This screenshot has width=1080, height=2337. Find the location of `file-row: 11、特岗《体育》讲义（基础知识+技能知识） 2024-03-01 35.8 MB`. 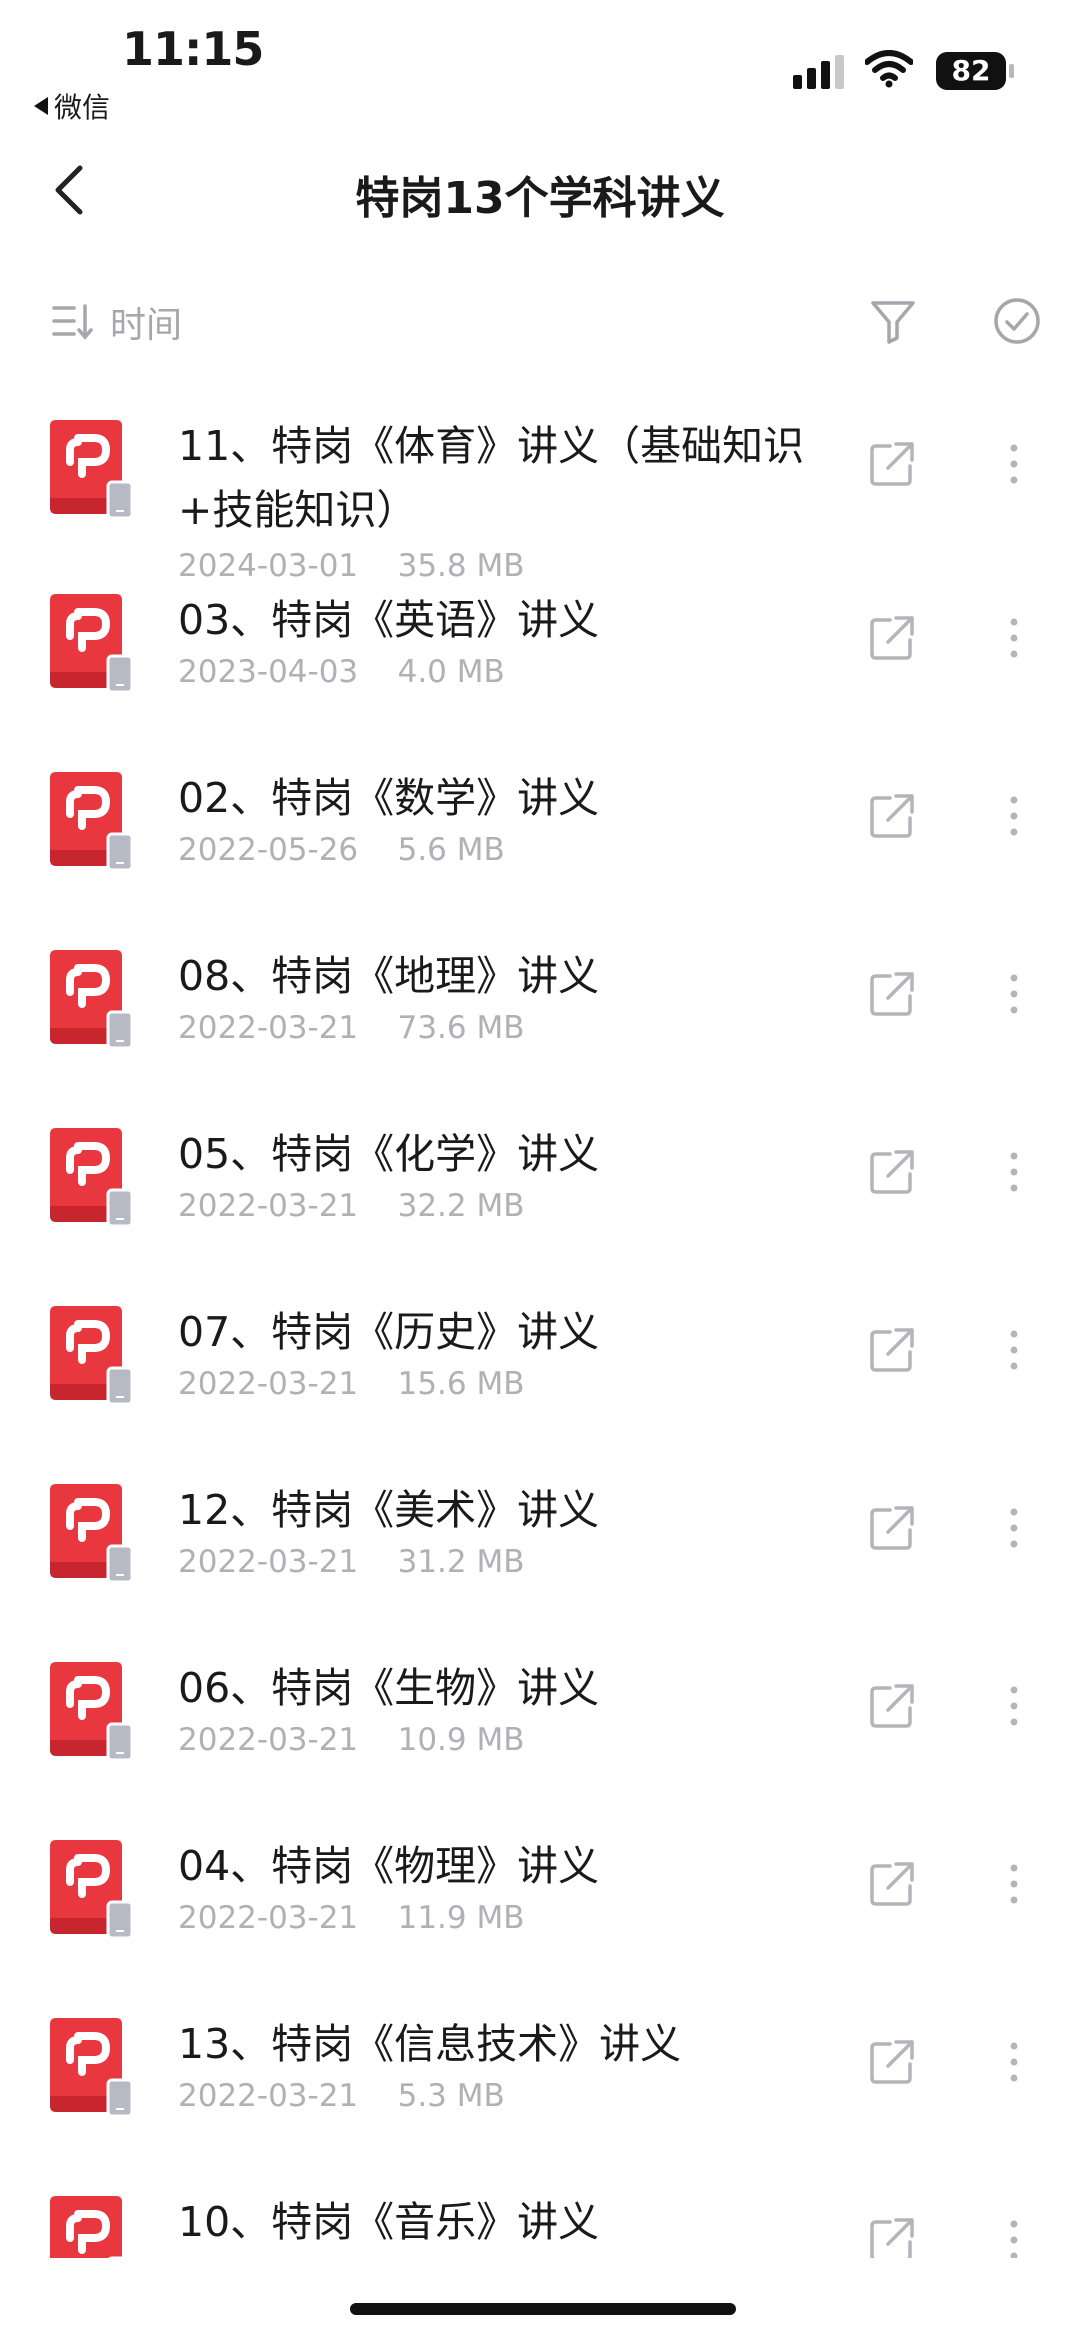

file-row: 11、特岗《体育》讲义（基础知识+技能知识） 2024-03-01 35.8 MB is located at coordinates (540, 492).